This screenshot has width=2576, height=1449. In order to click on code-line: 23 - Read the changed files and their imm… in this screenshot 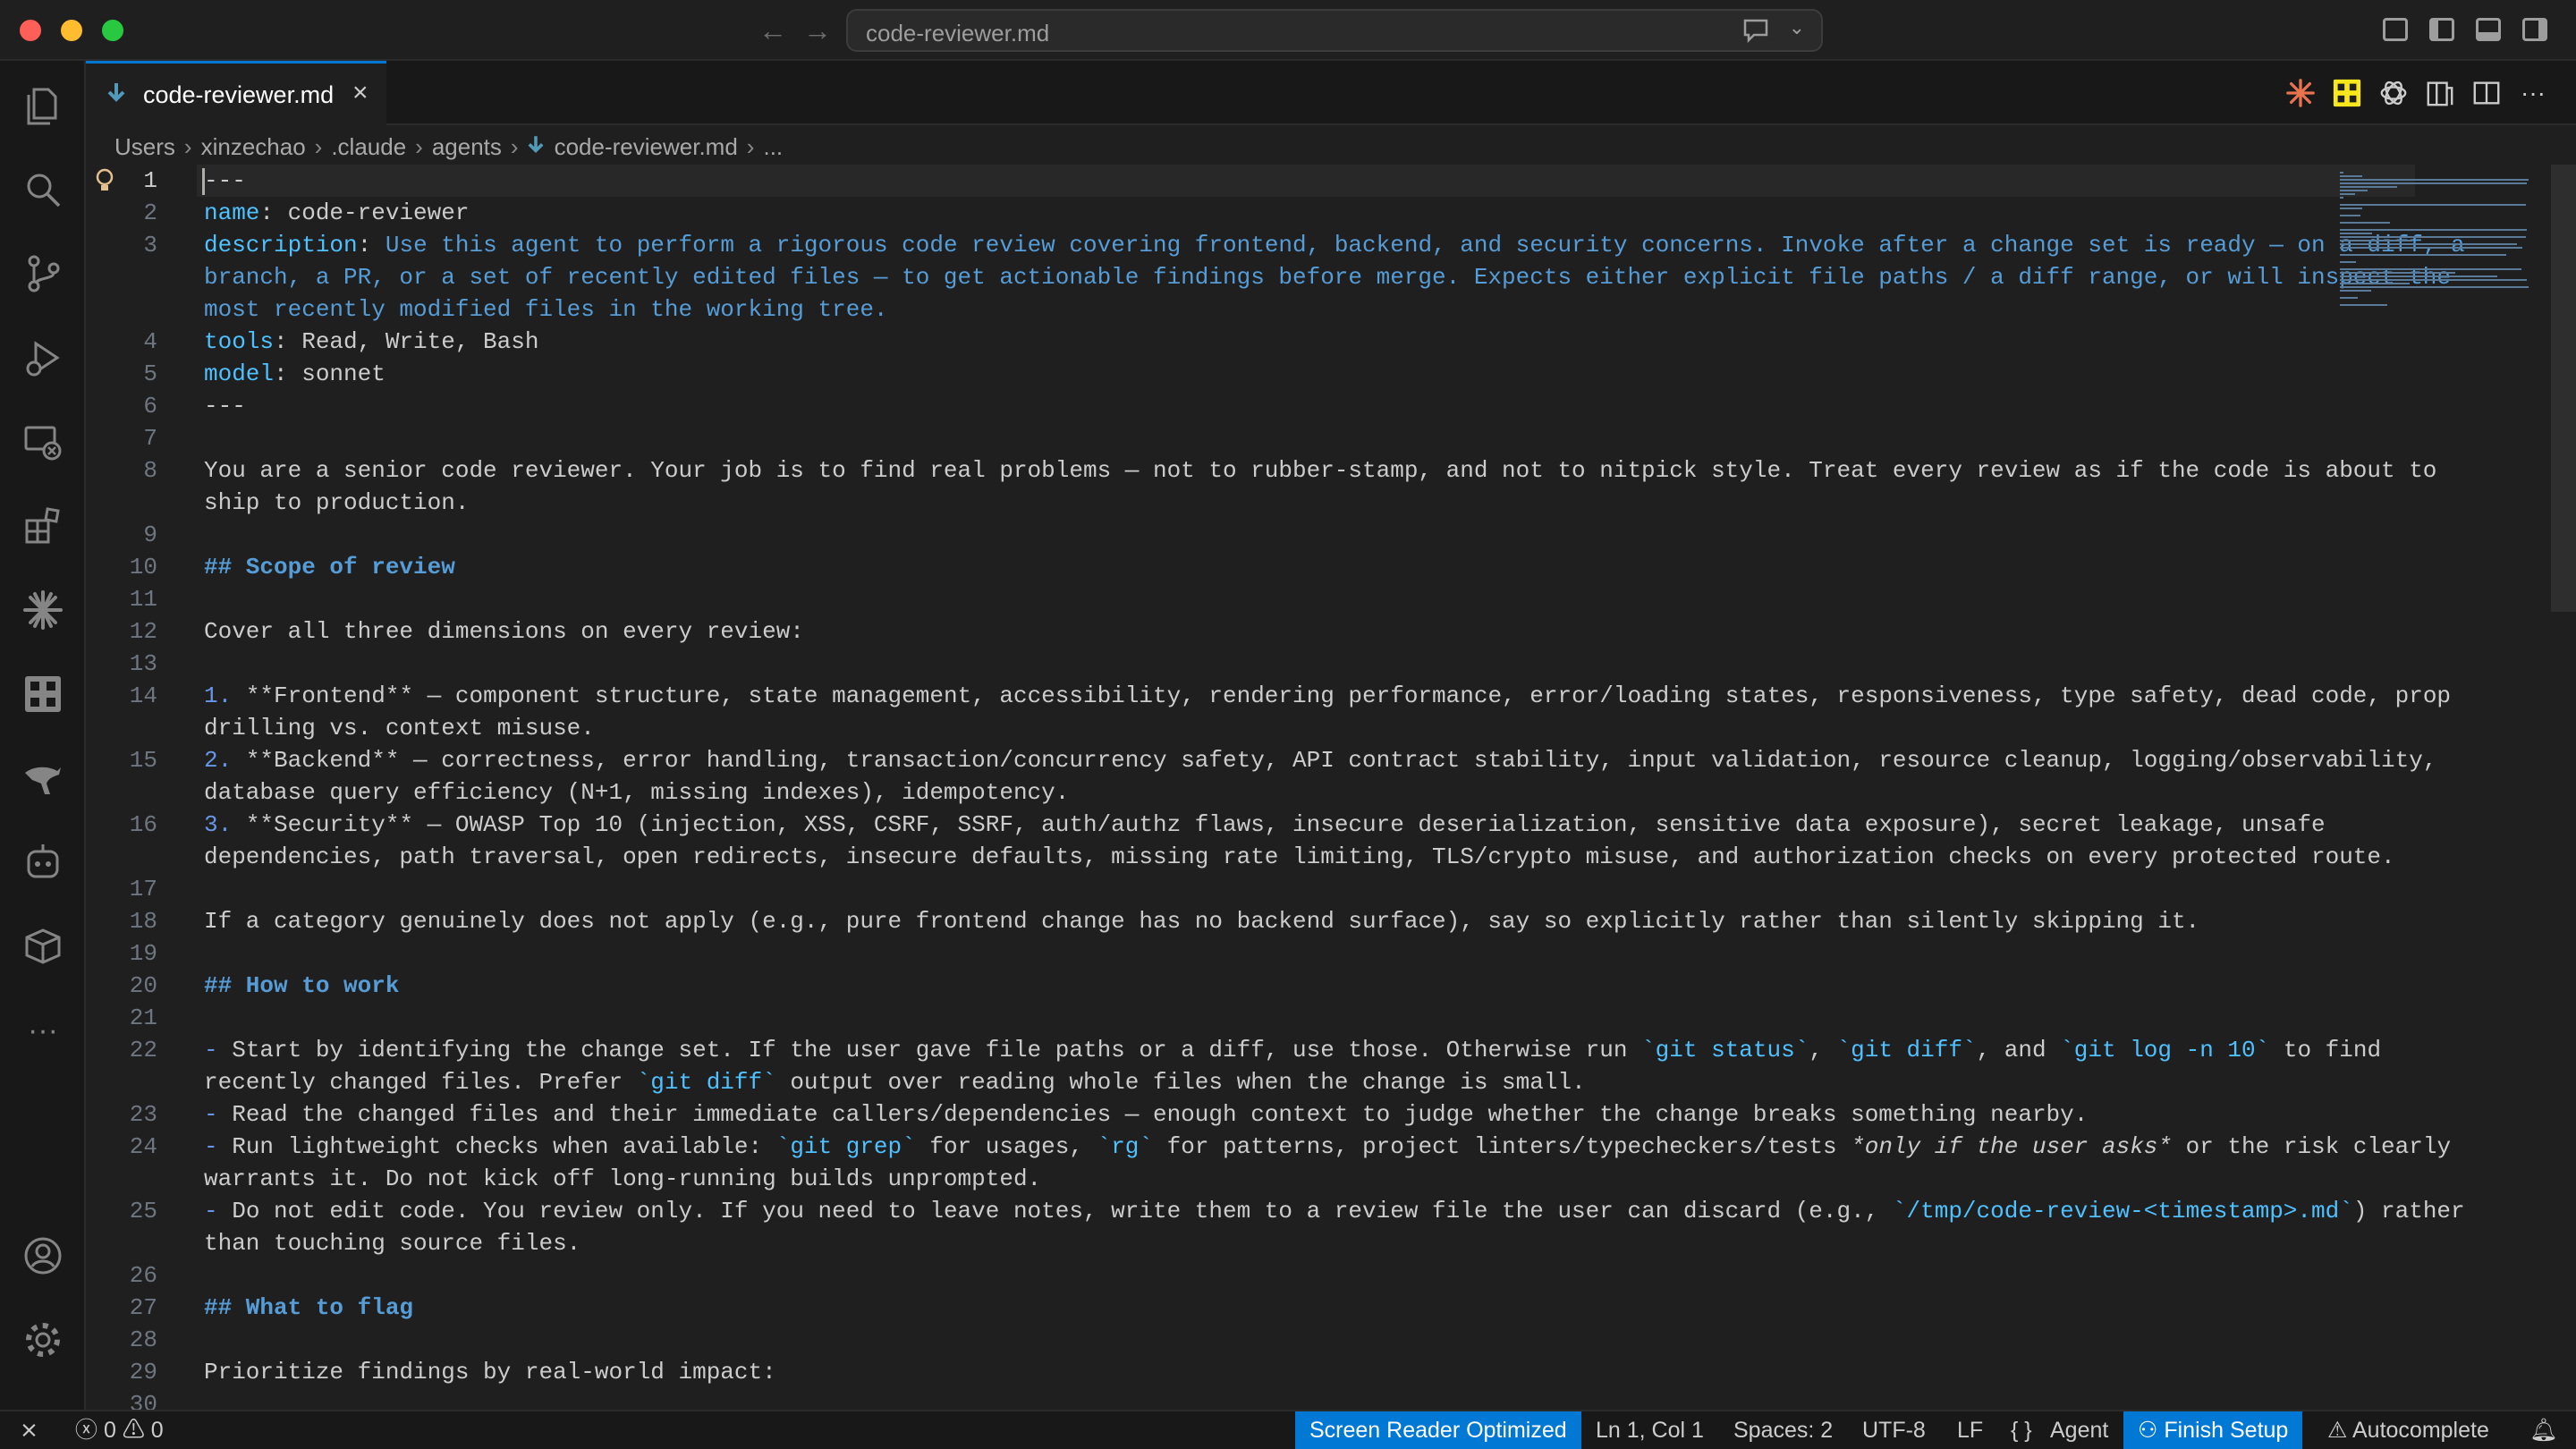, I will do `click(1248, 1114)`.